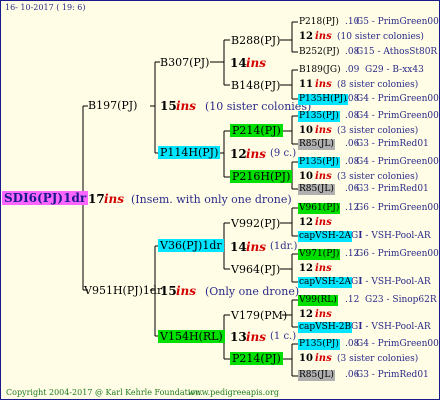 Image resolution: width=440 pixels, height=400 pixels. What do you see at coordinates (284, 246) in the screenshot?
I see `v36-note: (1dr.)` at bounding box center [284, 246].